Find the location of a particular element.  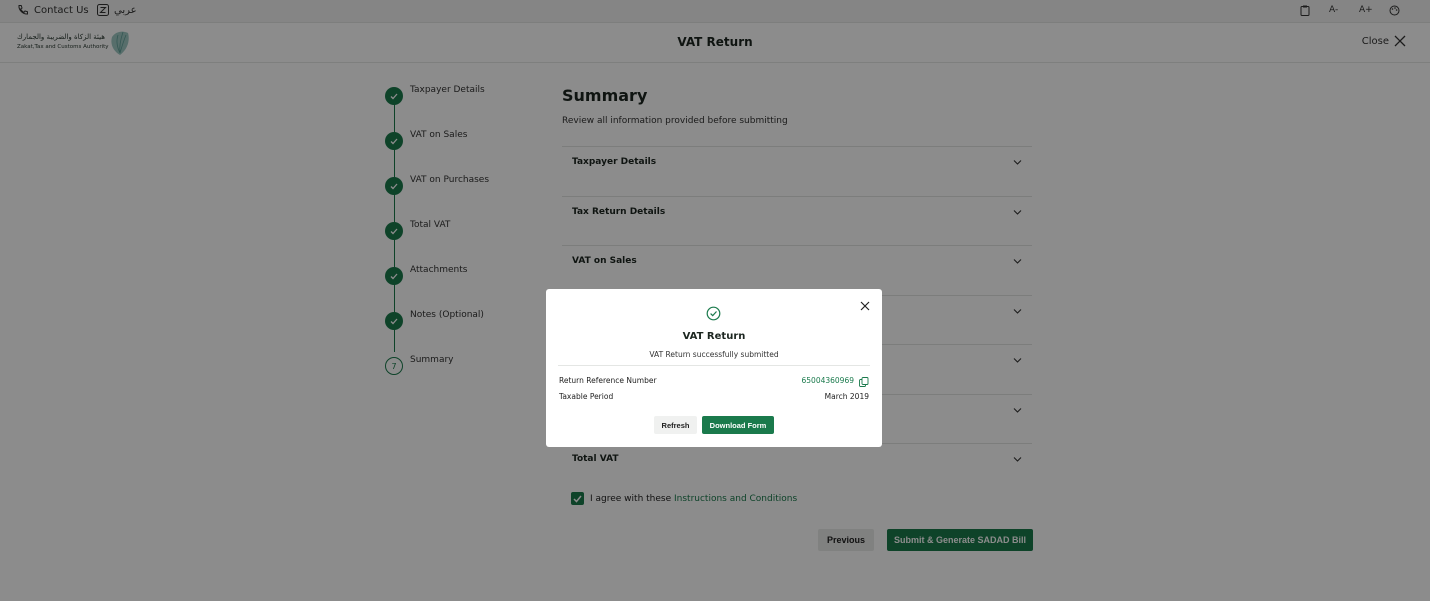

download-form-button: Download Form is located at coordinates (738, 425).